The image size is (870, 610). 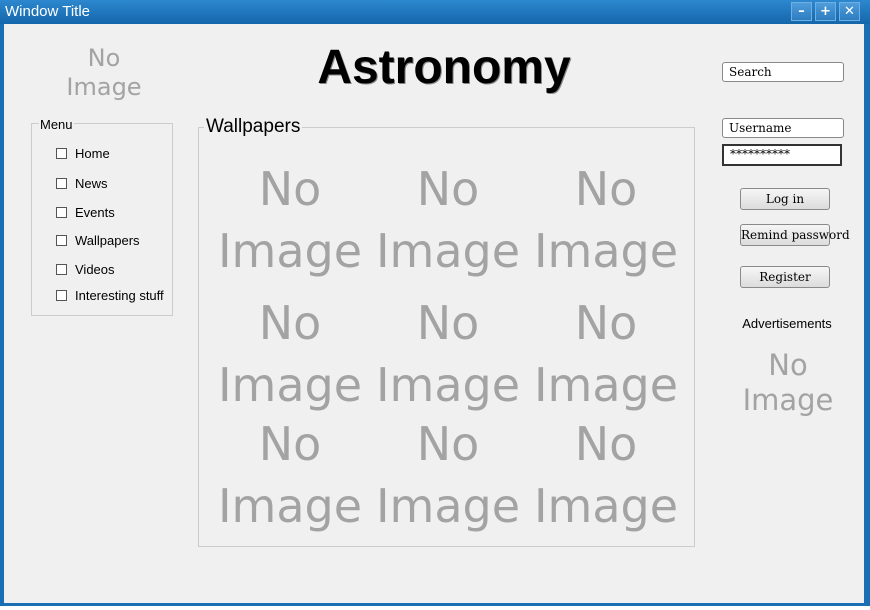 I want to click on maximize-icon: +, so click(x=825, y=11).